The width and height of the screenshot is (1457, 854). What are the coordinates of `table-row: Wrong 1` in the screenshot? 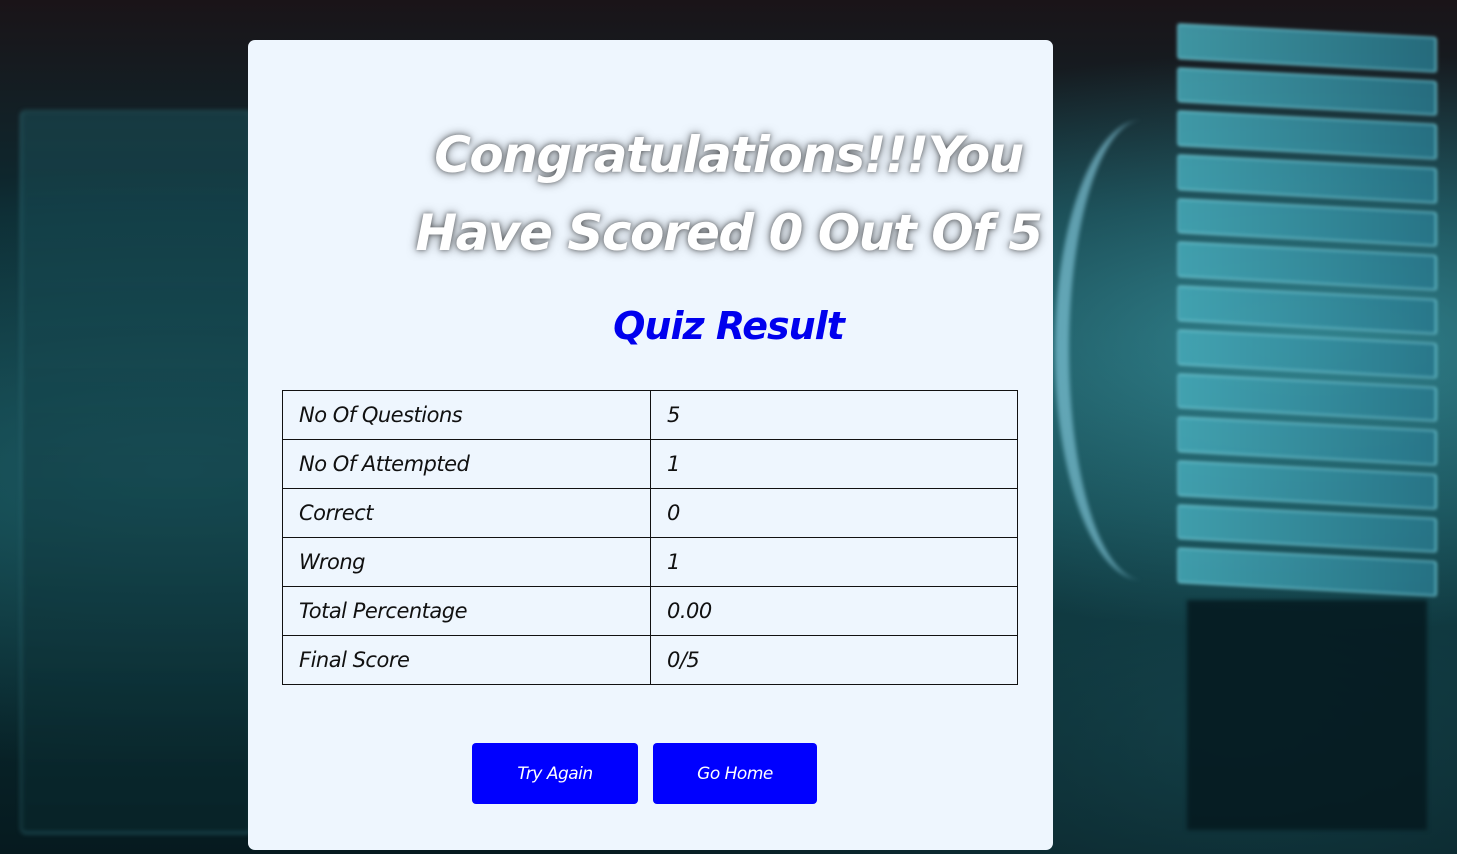 It's located at (650, 562).